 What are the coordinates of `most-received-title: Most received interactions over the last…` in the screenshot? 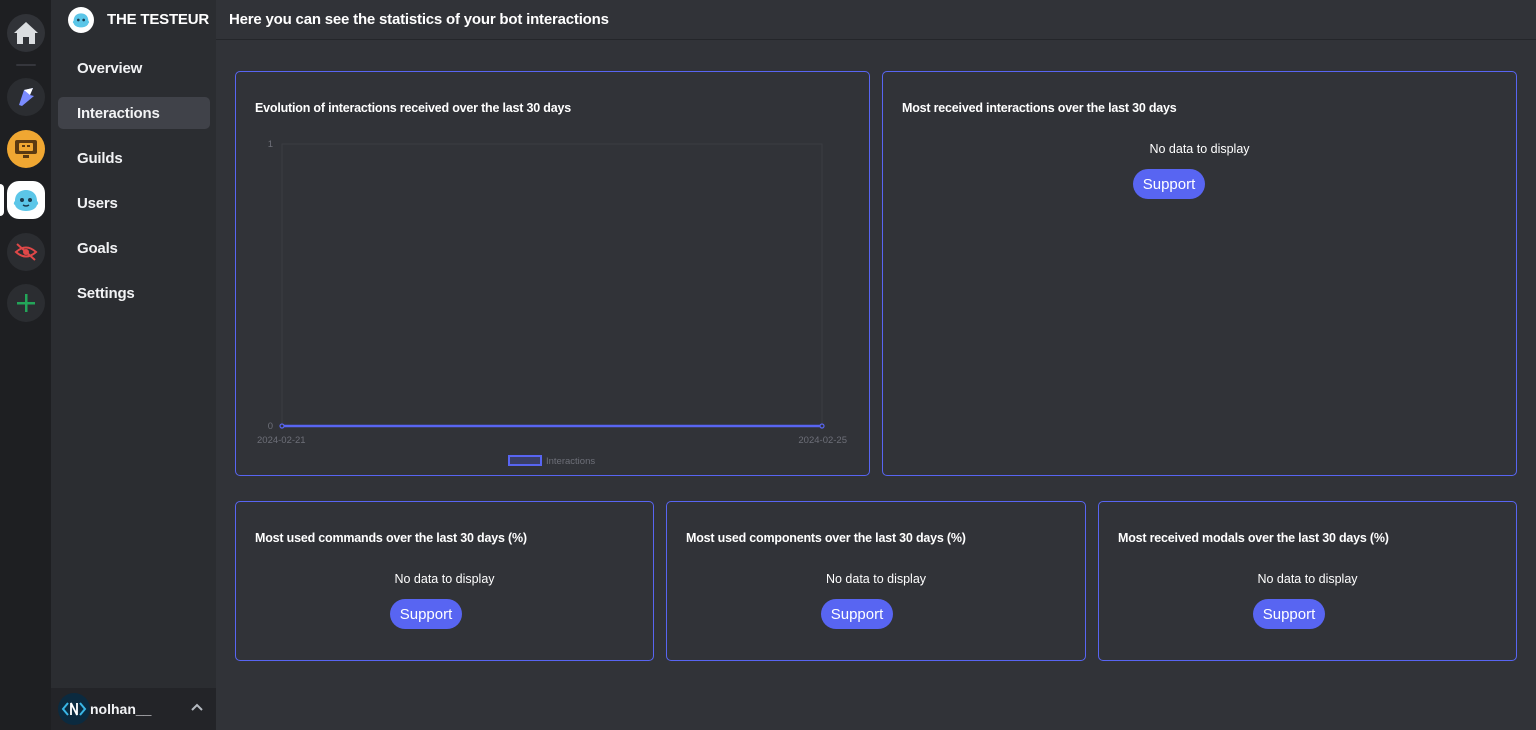 It's located at (1039, 108).